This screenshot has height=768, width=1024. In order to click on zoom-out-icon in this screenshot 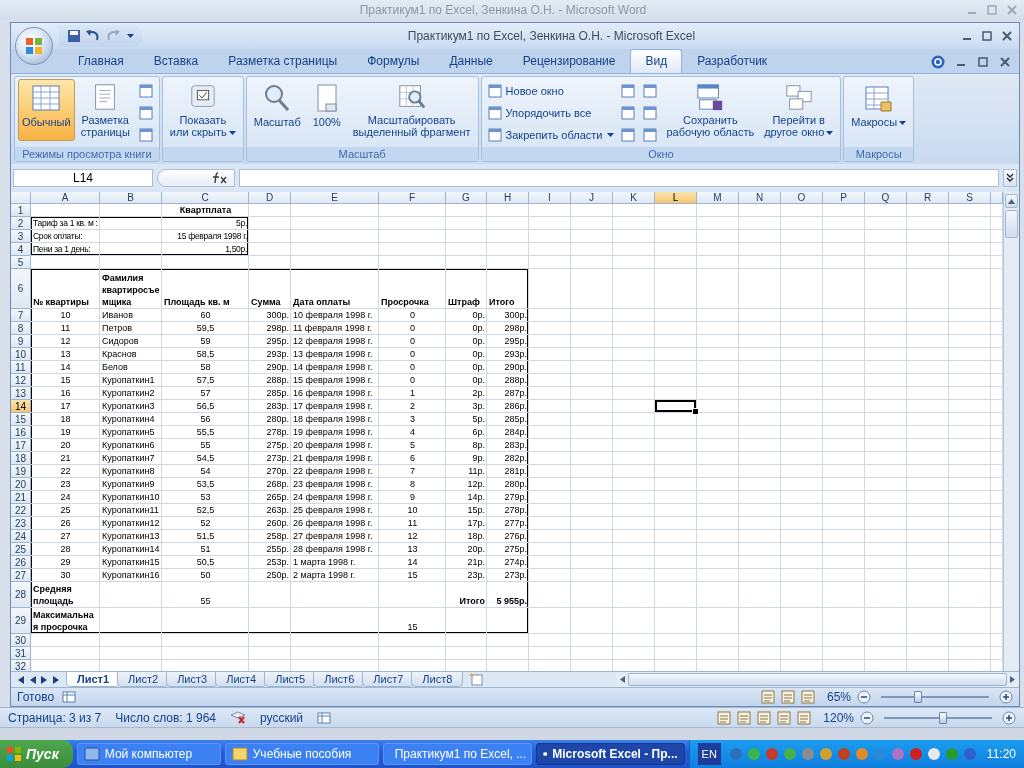, I will do `click(867, 717)`.